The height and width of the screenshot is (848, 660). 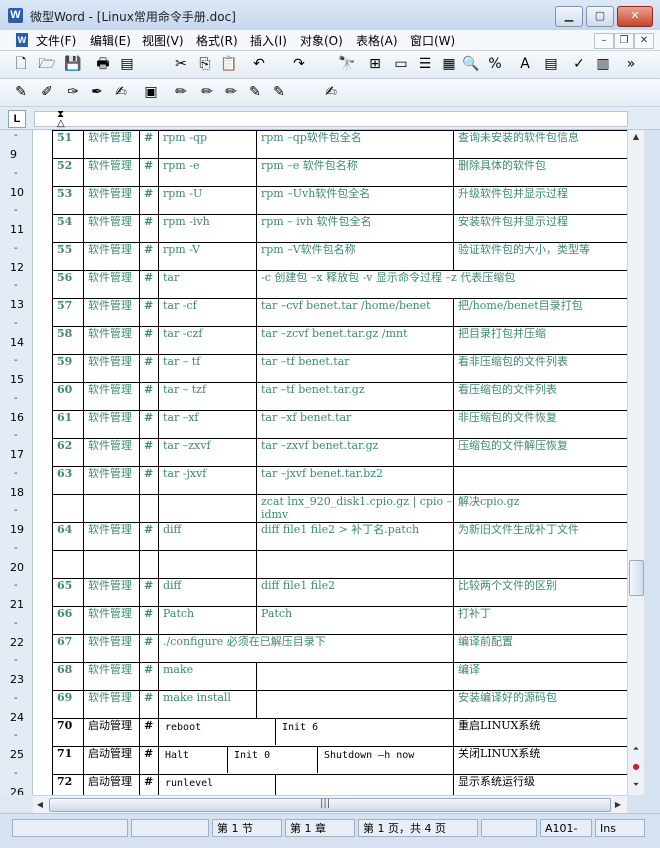 I want to click on browse-object-button: ●, so click(x=636, y=767).